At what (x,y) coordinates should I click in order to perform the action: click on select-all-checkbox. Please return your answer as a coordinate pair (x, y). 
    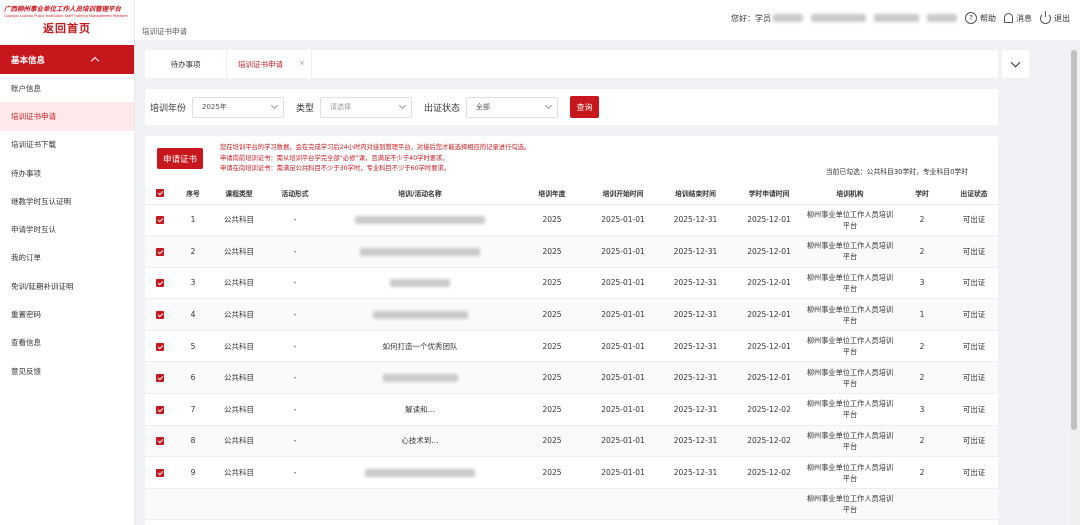
    Looking at the image, I should click on (160, 193).